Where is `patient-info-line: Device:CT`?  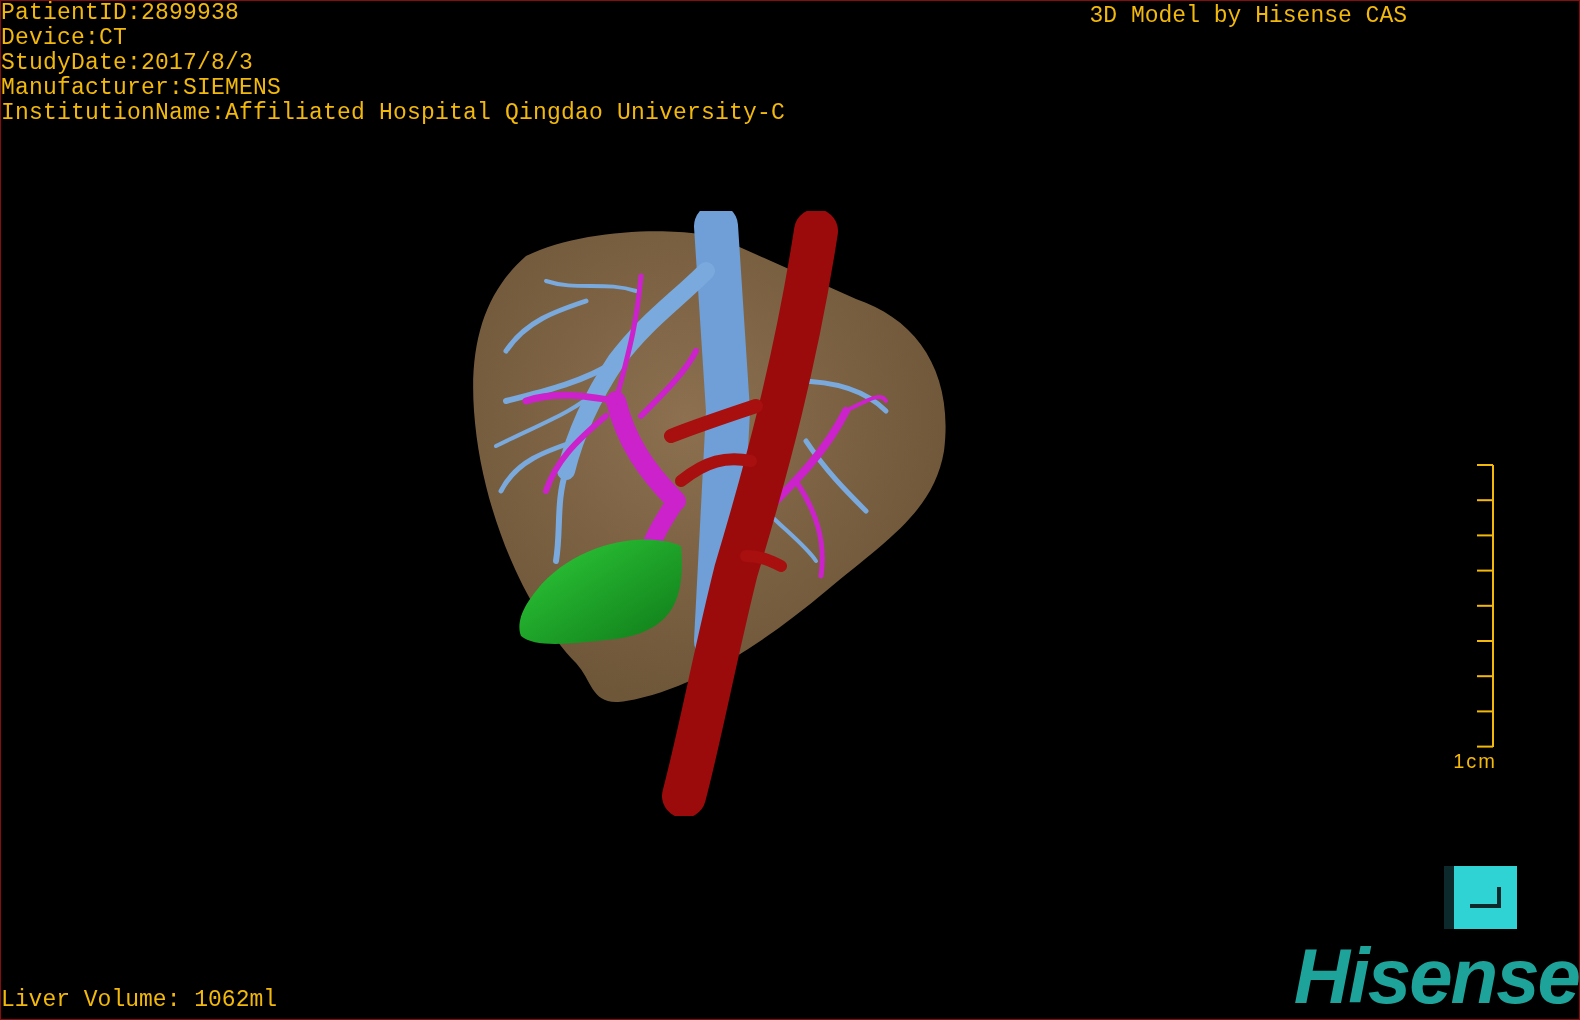 patient-info-line: Device:CT is located at coordinates (65, 38).